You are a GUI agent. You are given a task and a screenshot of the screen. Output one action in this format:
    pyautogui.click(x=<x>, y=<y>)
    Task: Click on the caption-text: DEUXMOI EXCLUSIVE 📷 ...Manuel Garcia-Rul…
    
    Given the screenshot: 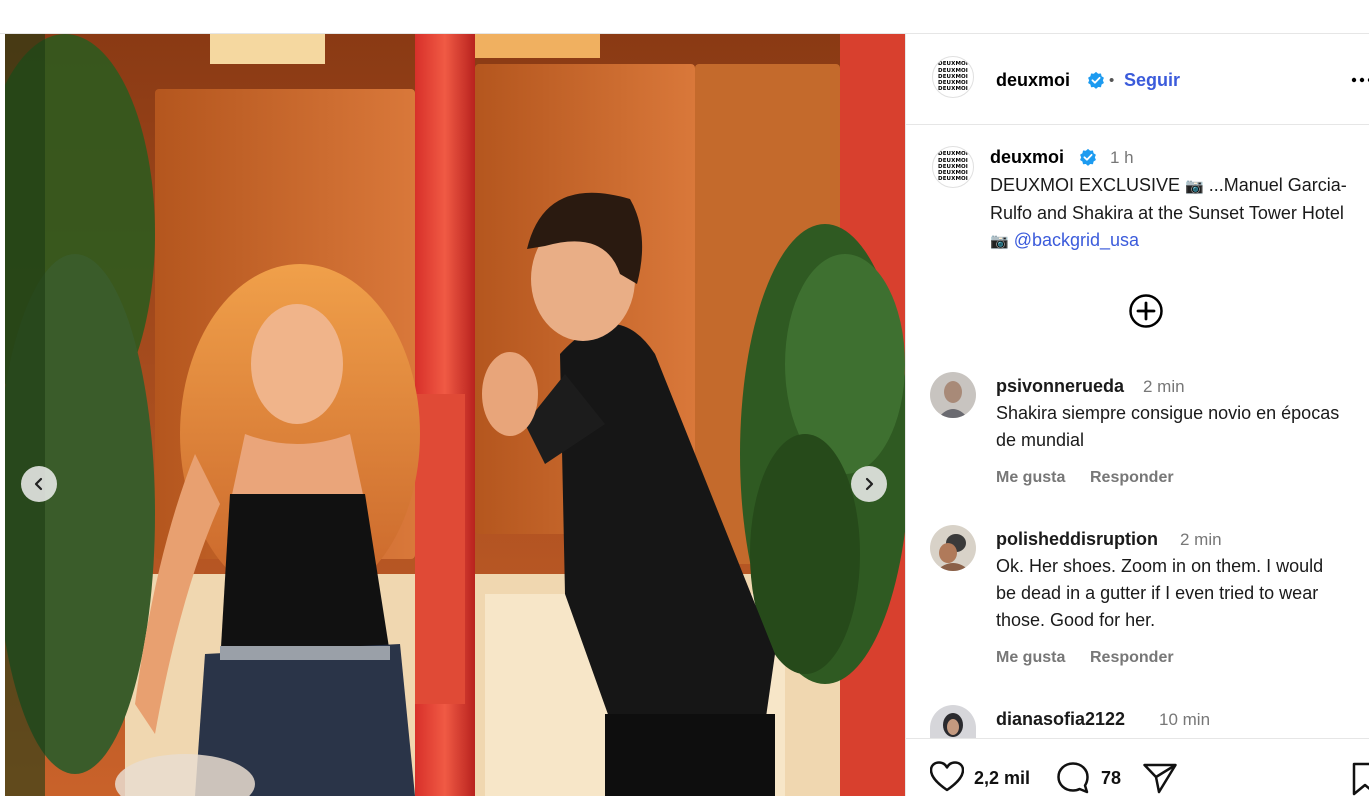 What is the action you would take?
    pyautogui.click(x=1175, y=213)
    